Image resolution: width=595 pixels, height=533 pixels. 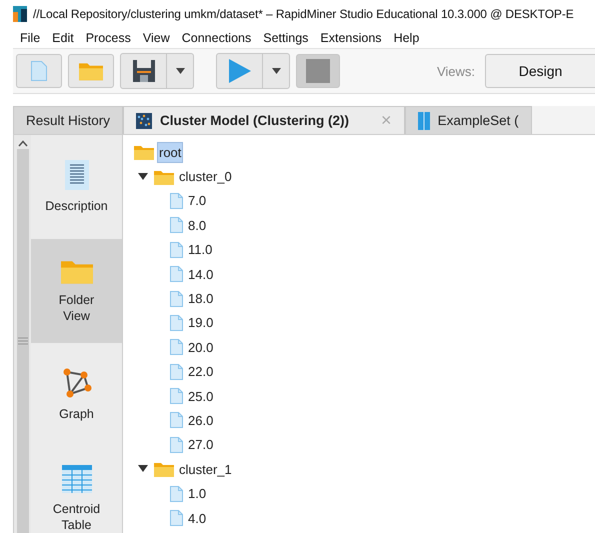 I want to click on document-icon, so click(x=76, y=175).